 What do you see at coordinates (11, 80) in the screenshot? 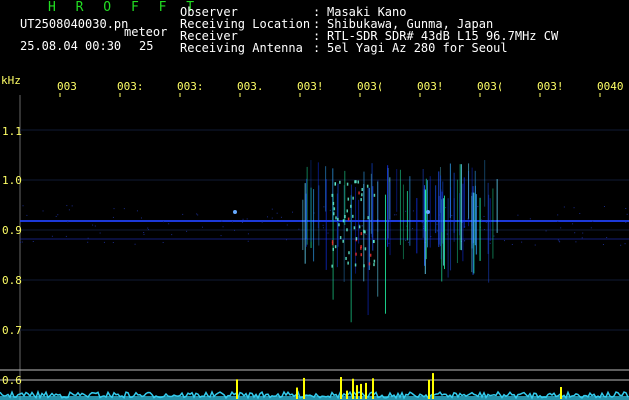
I see `y-axis-unit: kHz` at bounding box center [11, 80].